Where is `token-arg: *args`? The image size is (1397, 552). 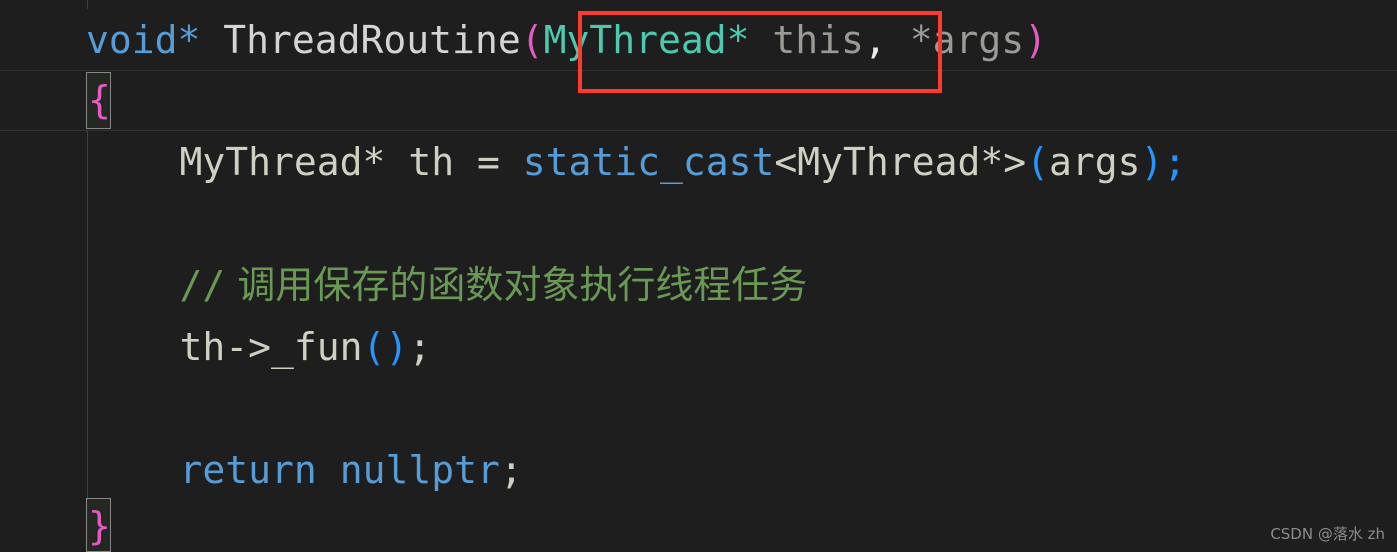 token-arg: *args is located at coordinates (967, 40).